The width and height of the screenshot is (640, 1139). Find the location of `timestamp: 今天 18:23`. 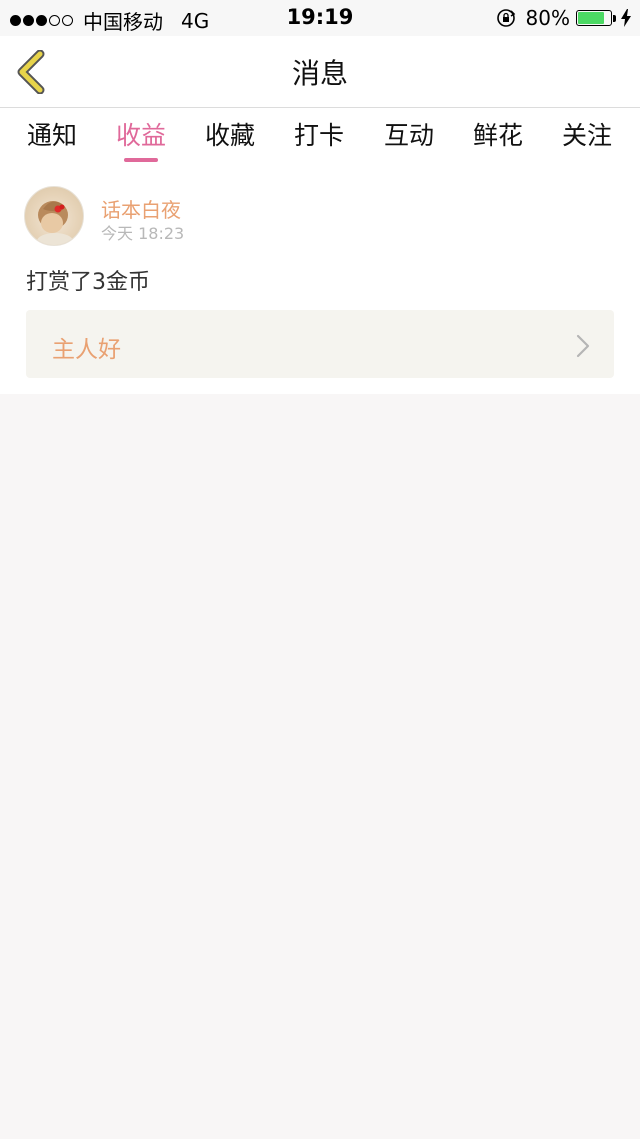

timestamp: 今天 18:23 is located at coordinates (143, 233).